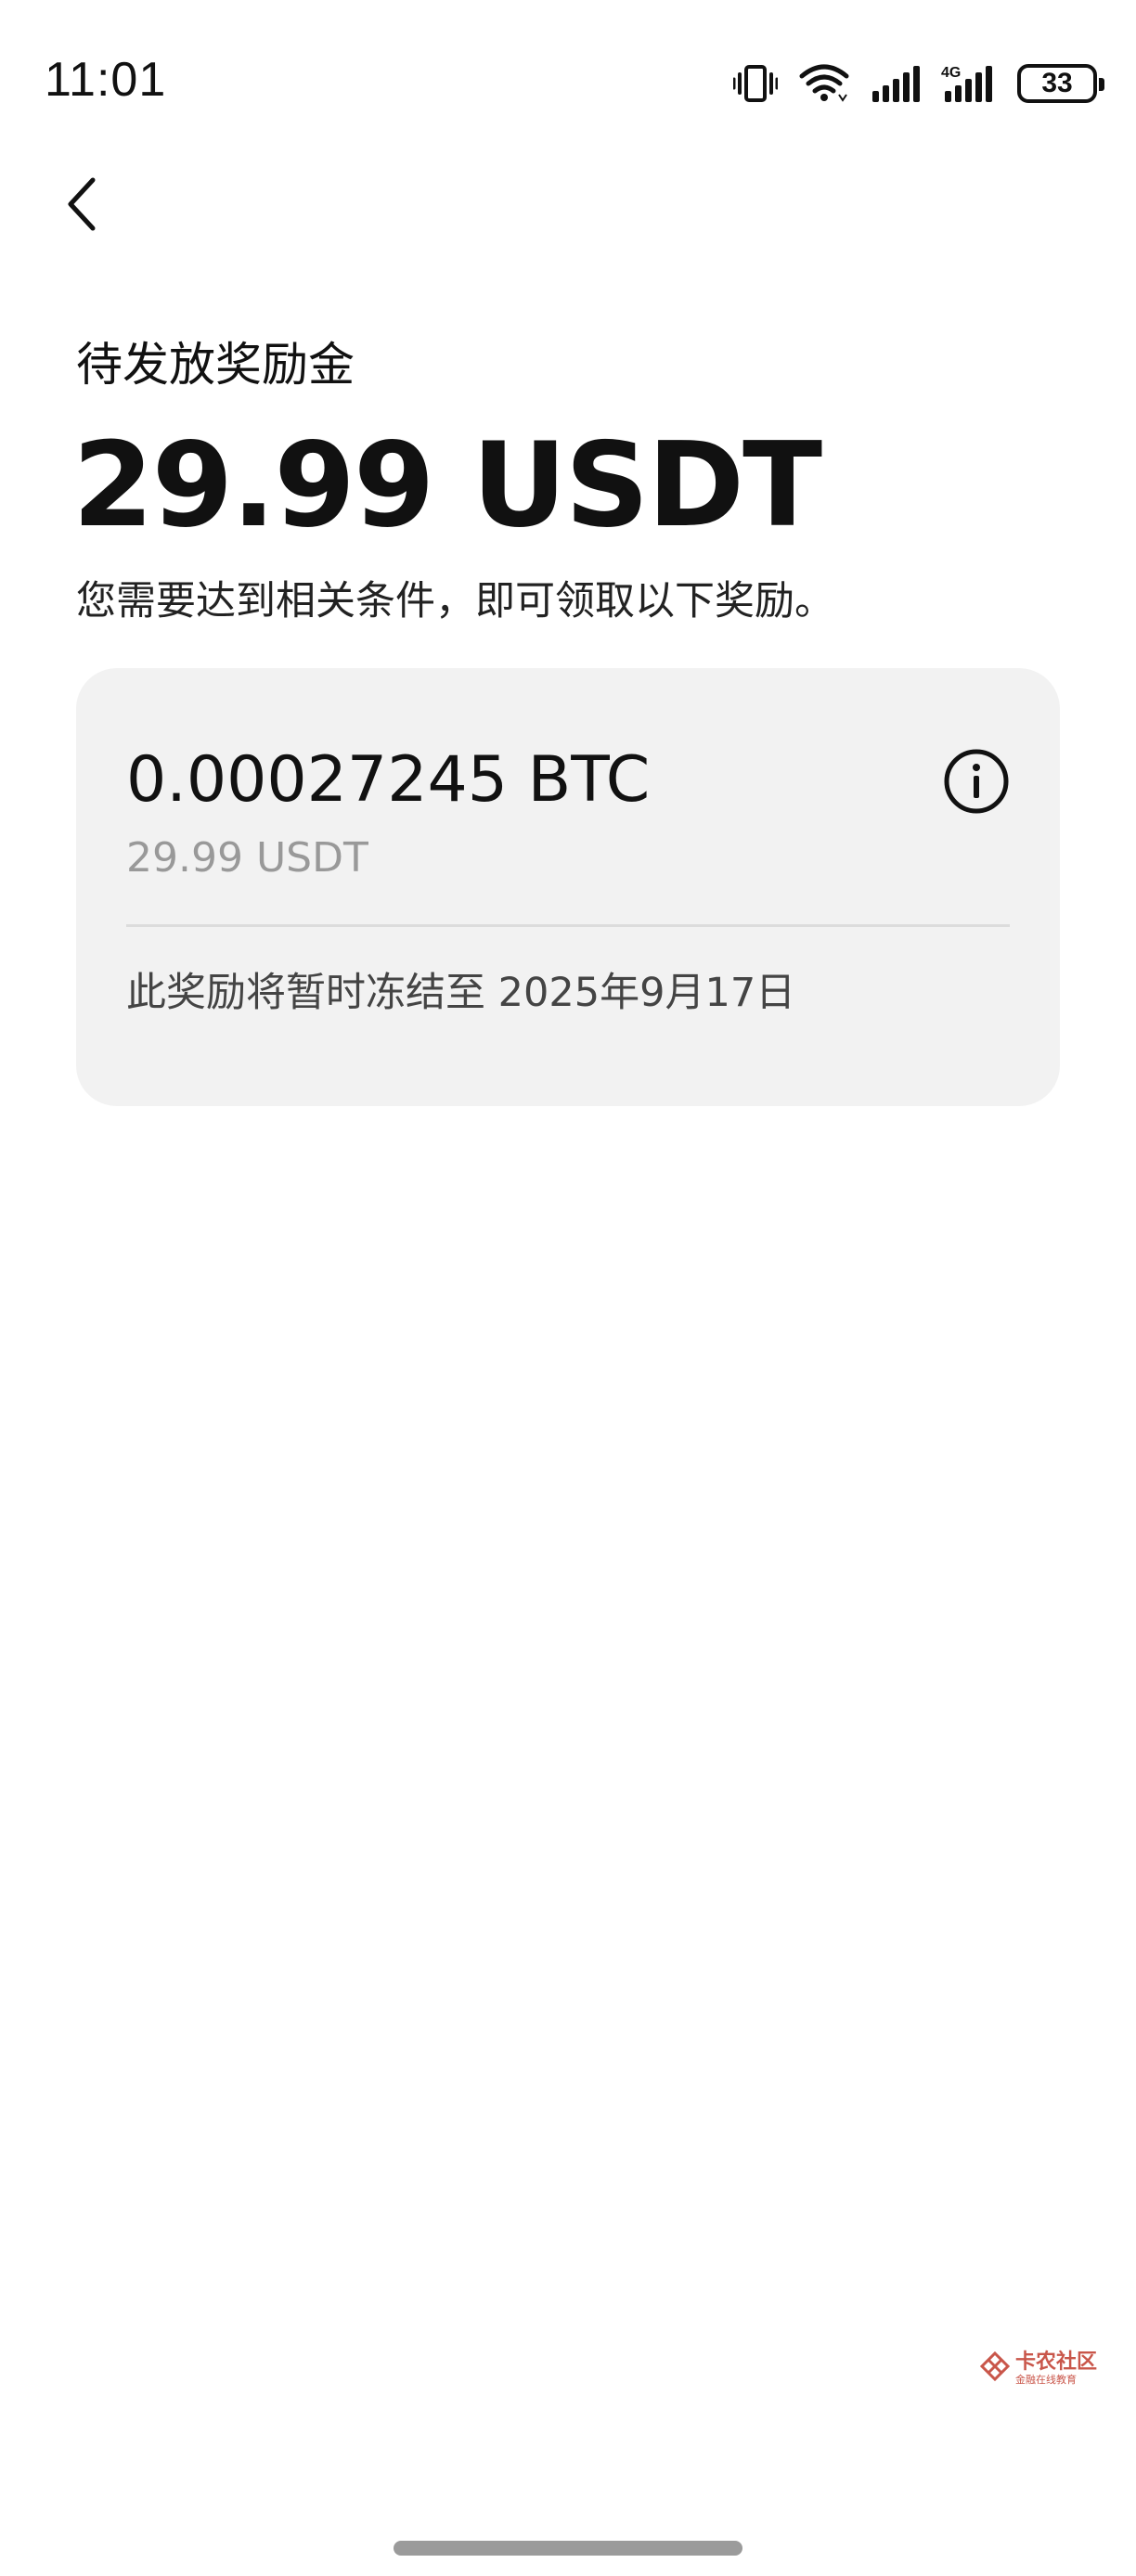  What do you see at coordinates (106, 80) in the screenshot?
I see `status-time: 11:01` at bounding box center [106, 80].